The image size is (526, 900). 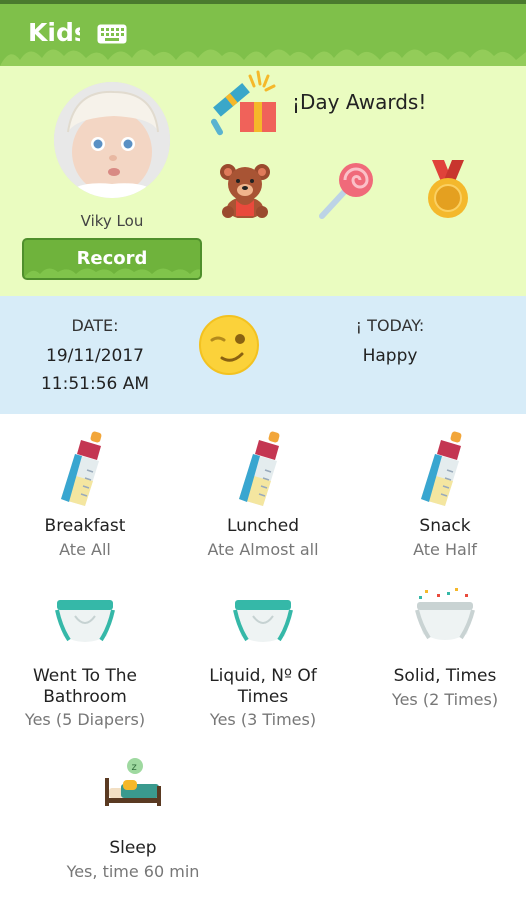 I want to click on teddy-bear-icon, so click(x=245, y=191).